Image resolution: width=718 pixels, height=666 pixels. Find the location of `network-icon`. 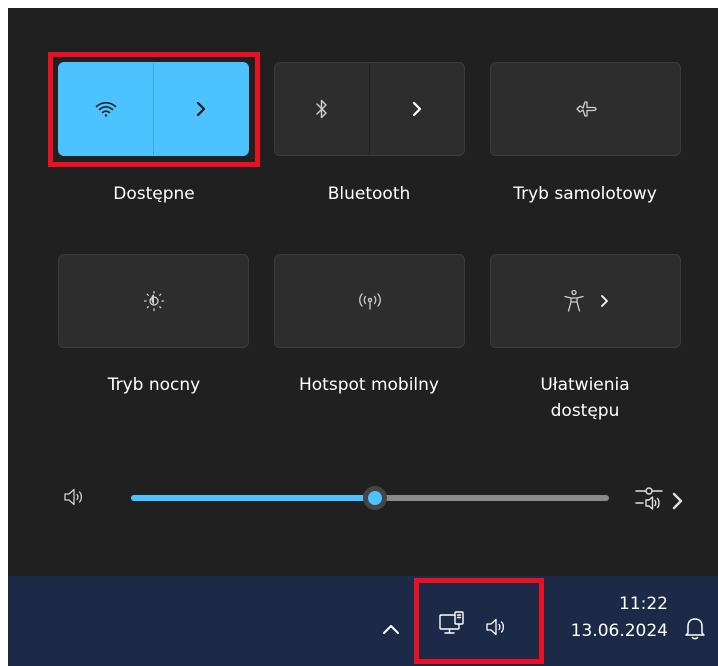

network-icon is located at coordinates (452, 626).